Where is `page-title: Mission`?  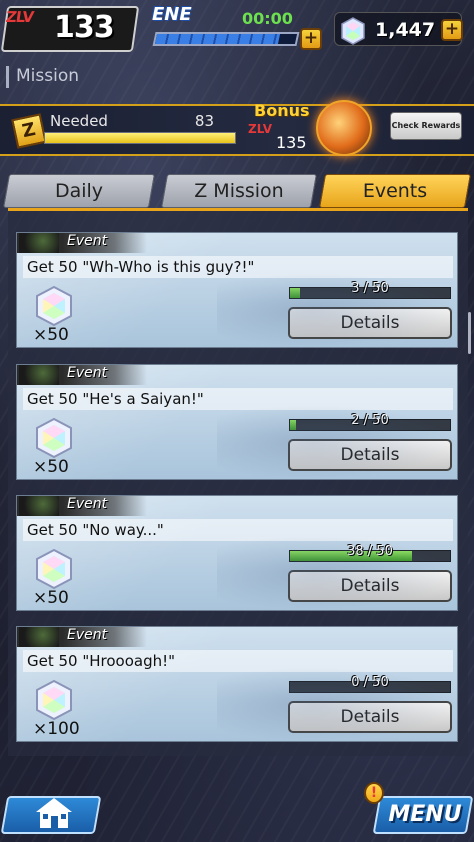 page-title: Mission is located at coordinates (42, 77).